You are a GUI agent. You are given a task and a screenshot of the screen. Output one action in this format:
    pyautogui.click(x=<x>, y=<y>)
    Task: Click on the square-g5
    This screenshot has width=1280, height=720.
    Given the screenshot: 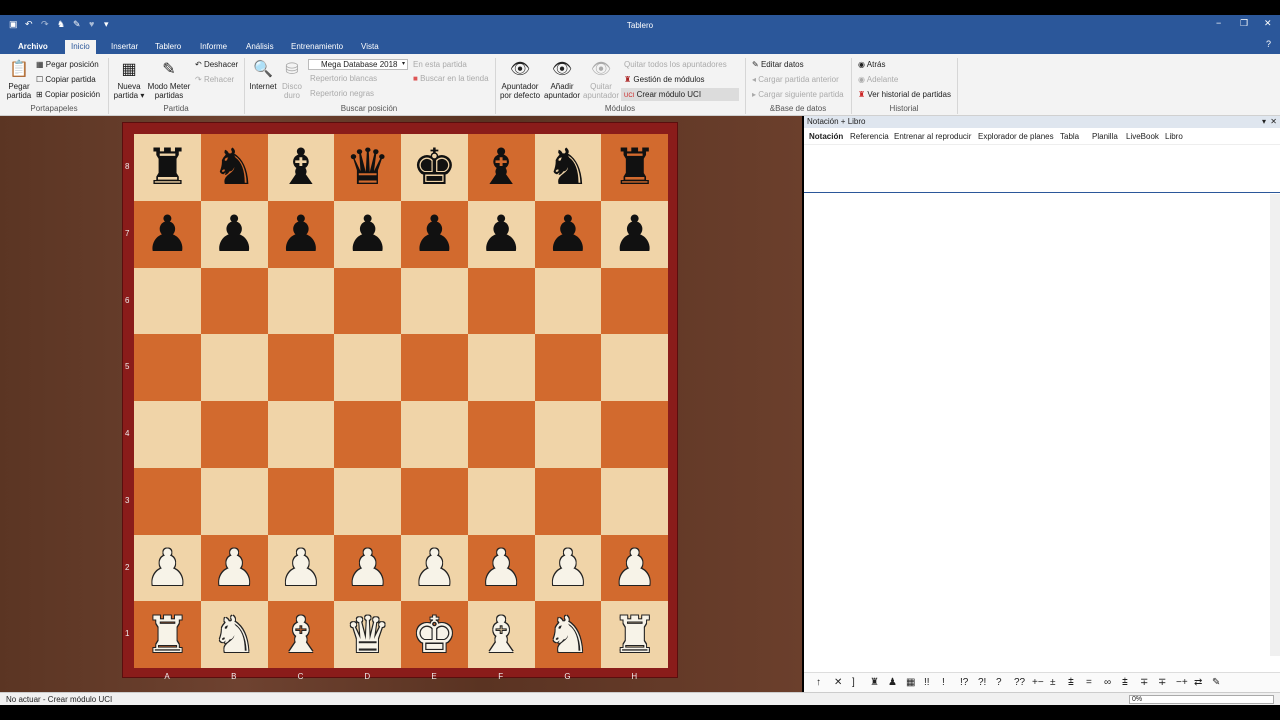 What is the action you would take?
    pyautogui.click(x=568, y=367)
    